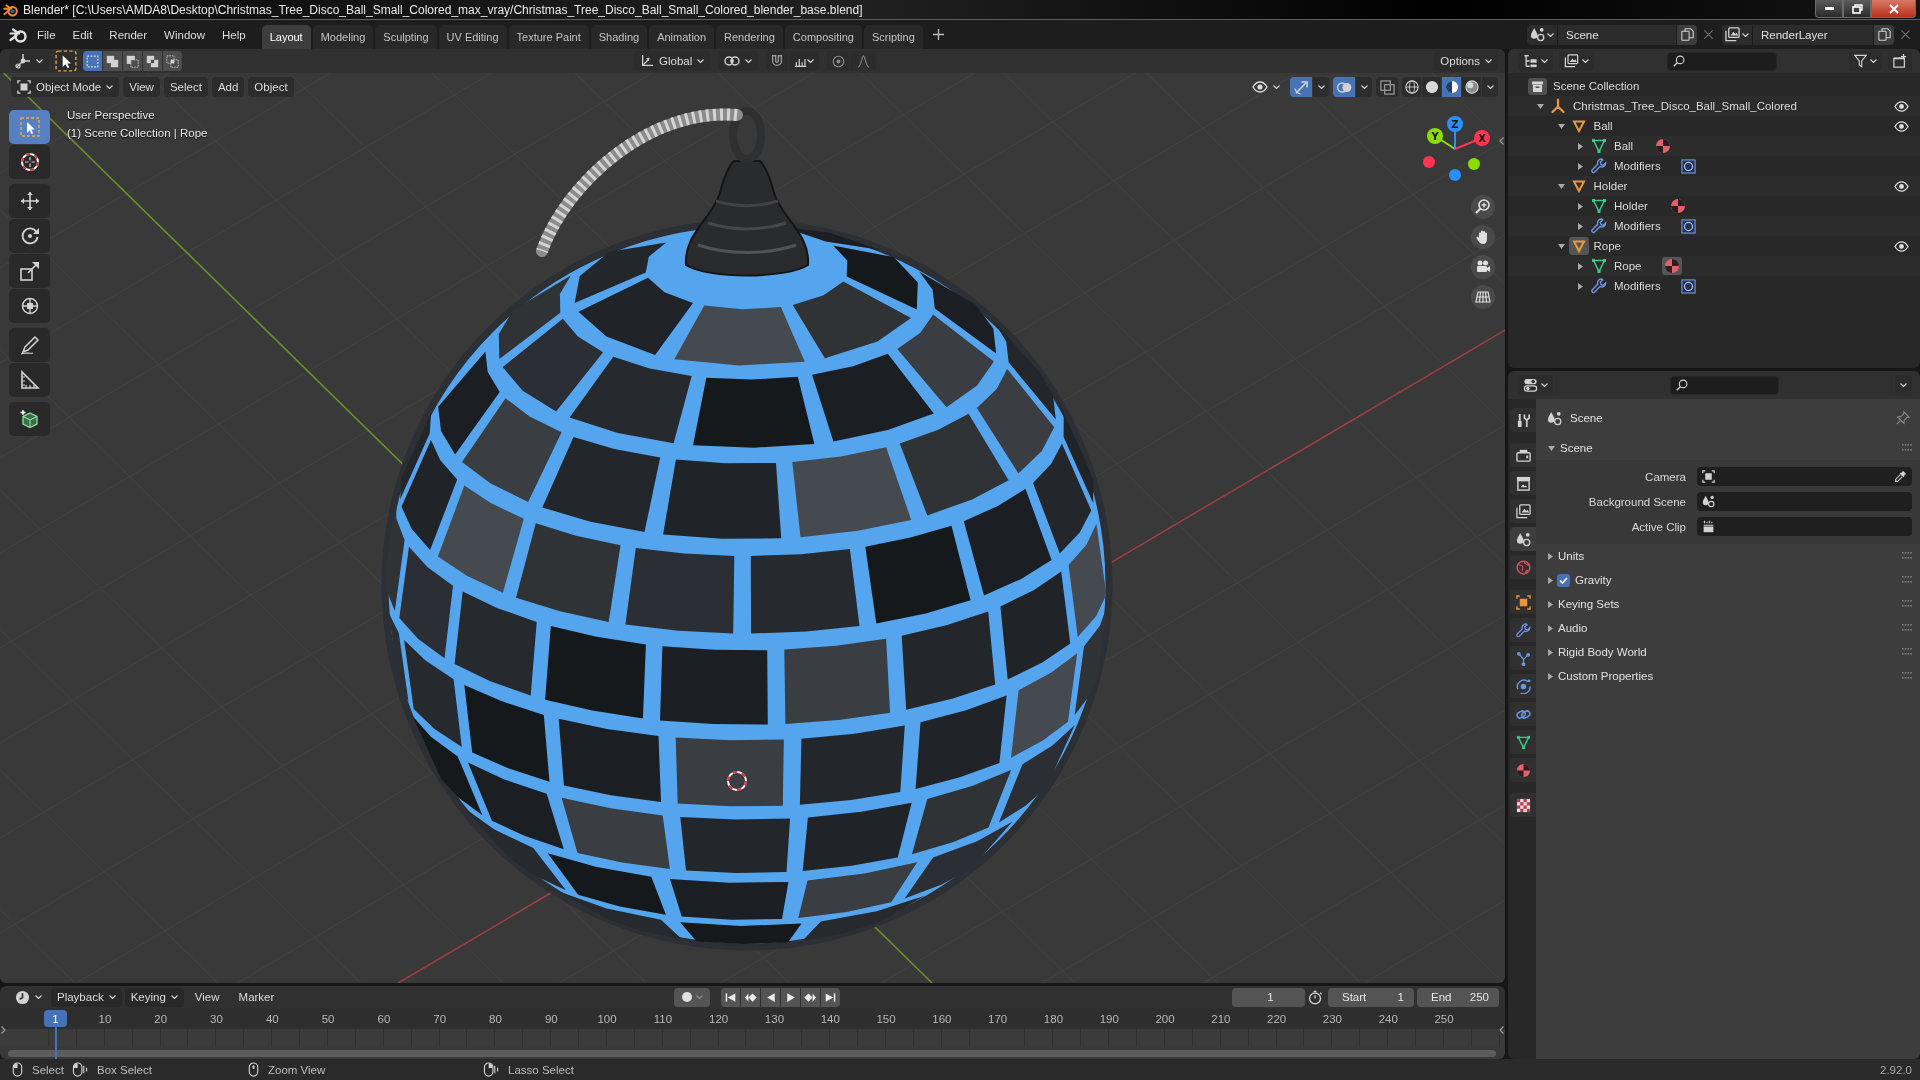 The height and width of the screenshot is (1080, 1920). Describe the element at coordinates (184, 34) in the screenshot. I see `menu-item: Window` at that location.